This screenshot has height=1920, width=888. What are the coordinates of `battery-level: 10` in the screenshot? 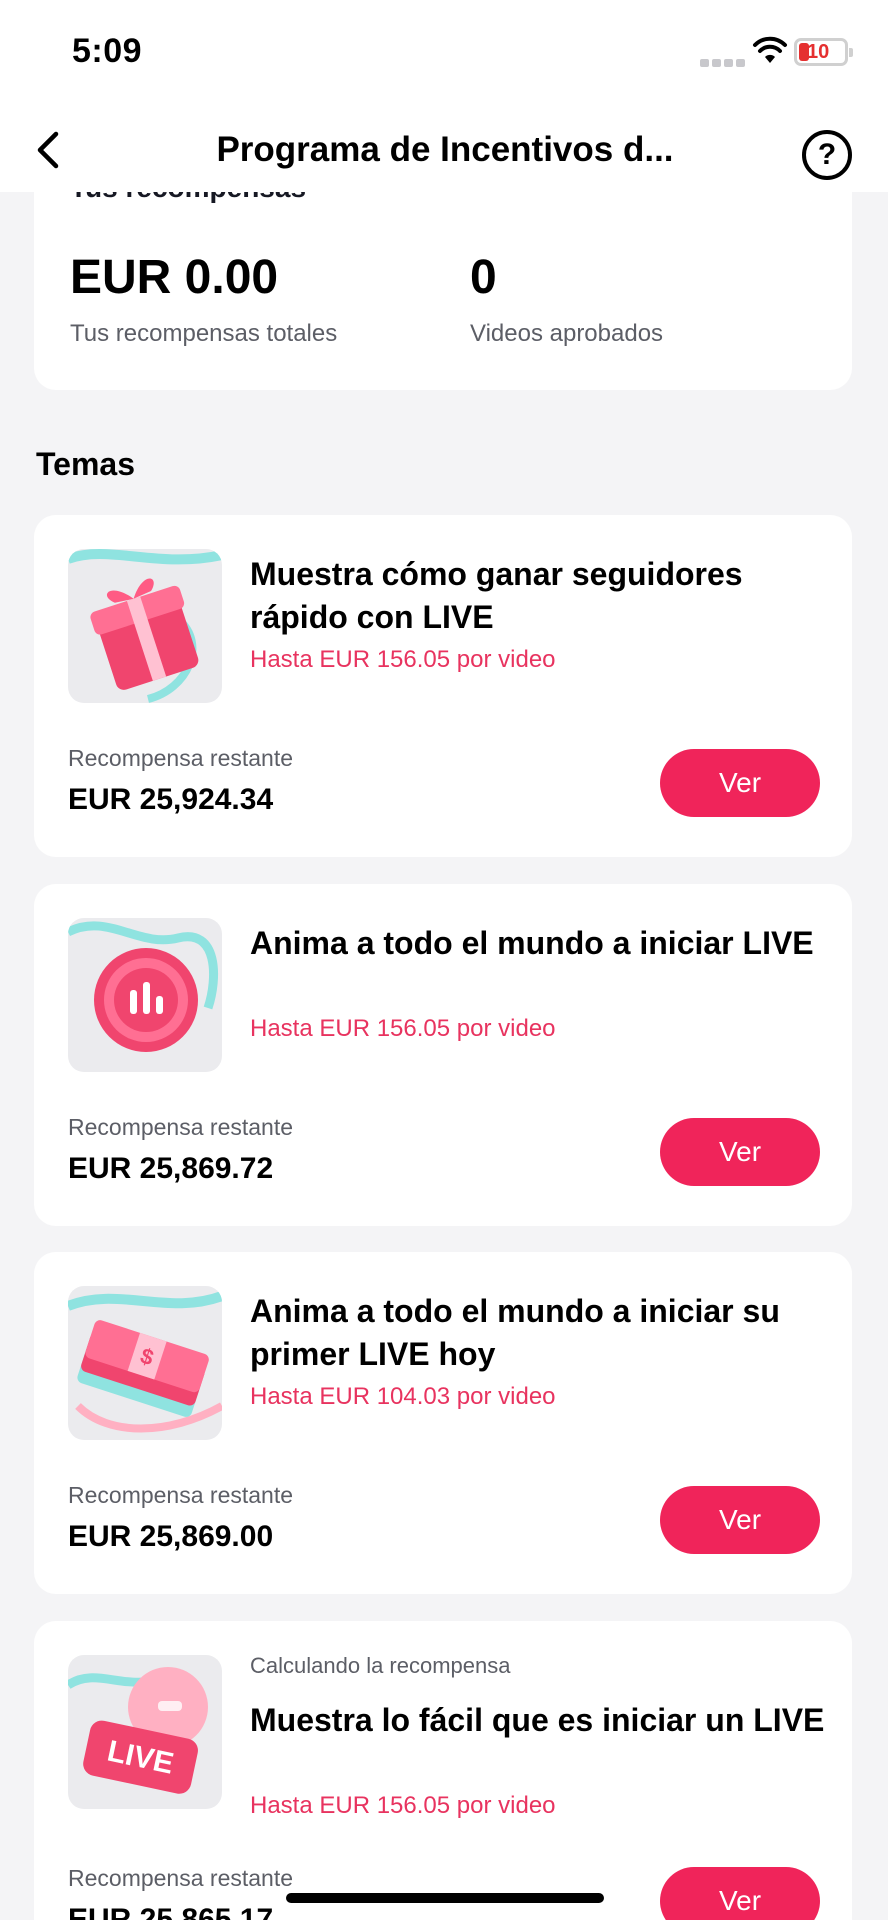 It's located at (818, 52).